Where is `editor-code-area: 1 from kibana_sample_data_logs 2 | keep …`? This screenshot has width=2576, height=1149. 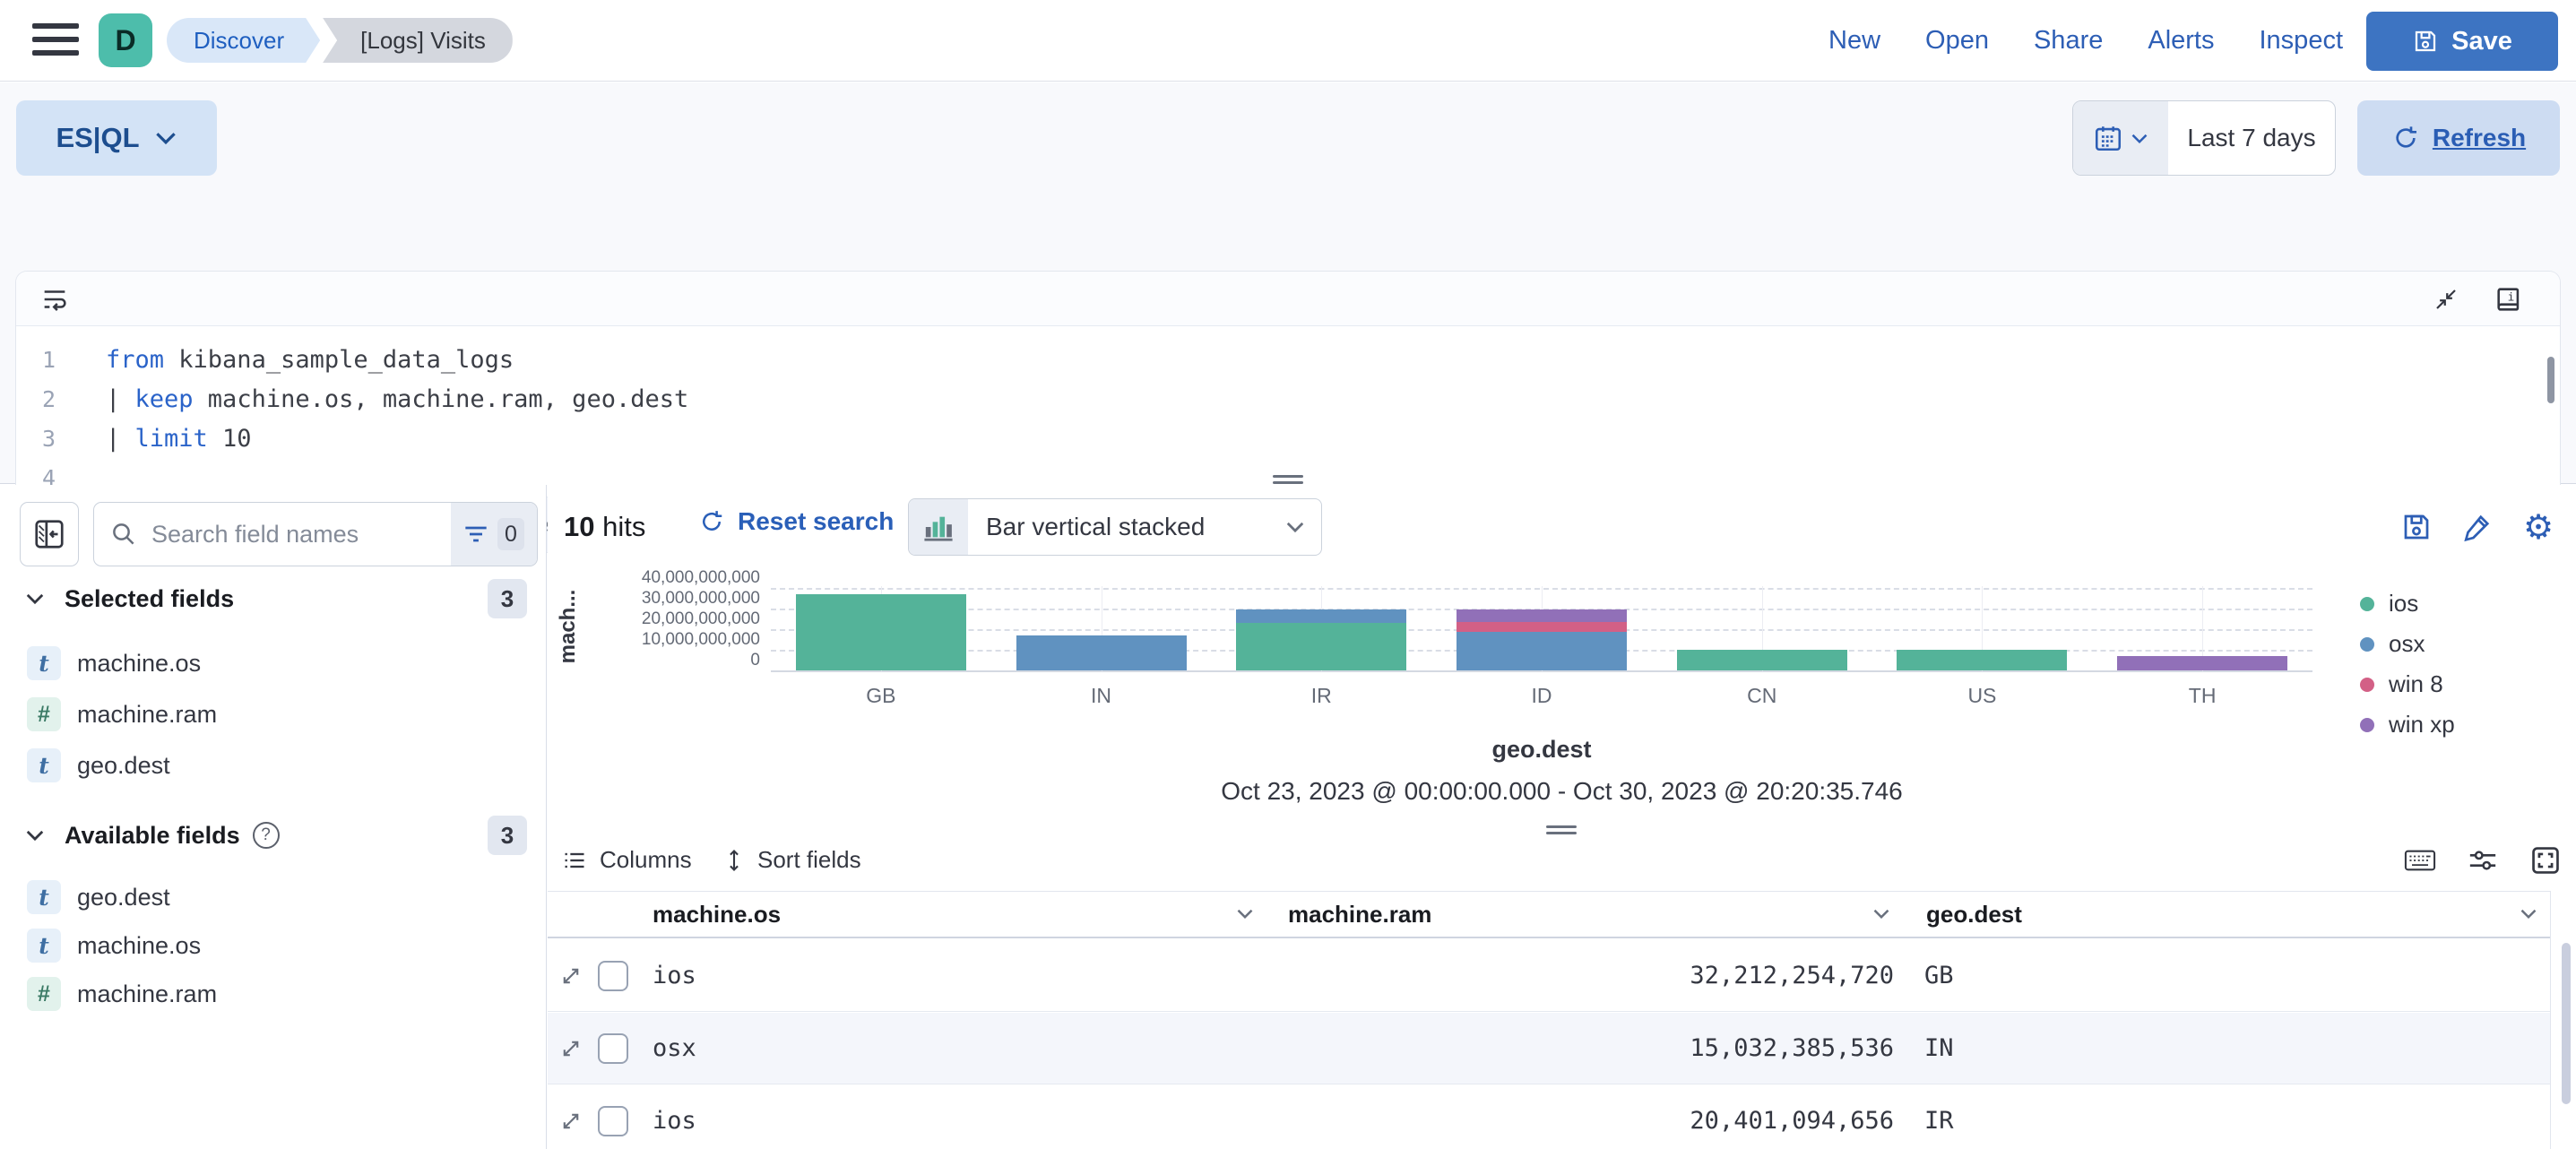 editor-code-area: 1 from kibana_sample_data_logs 2 | keep … is located at coordinates (1288, 412).